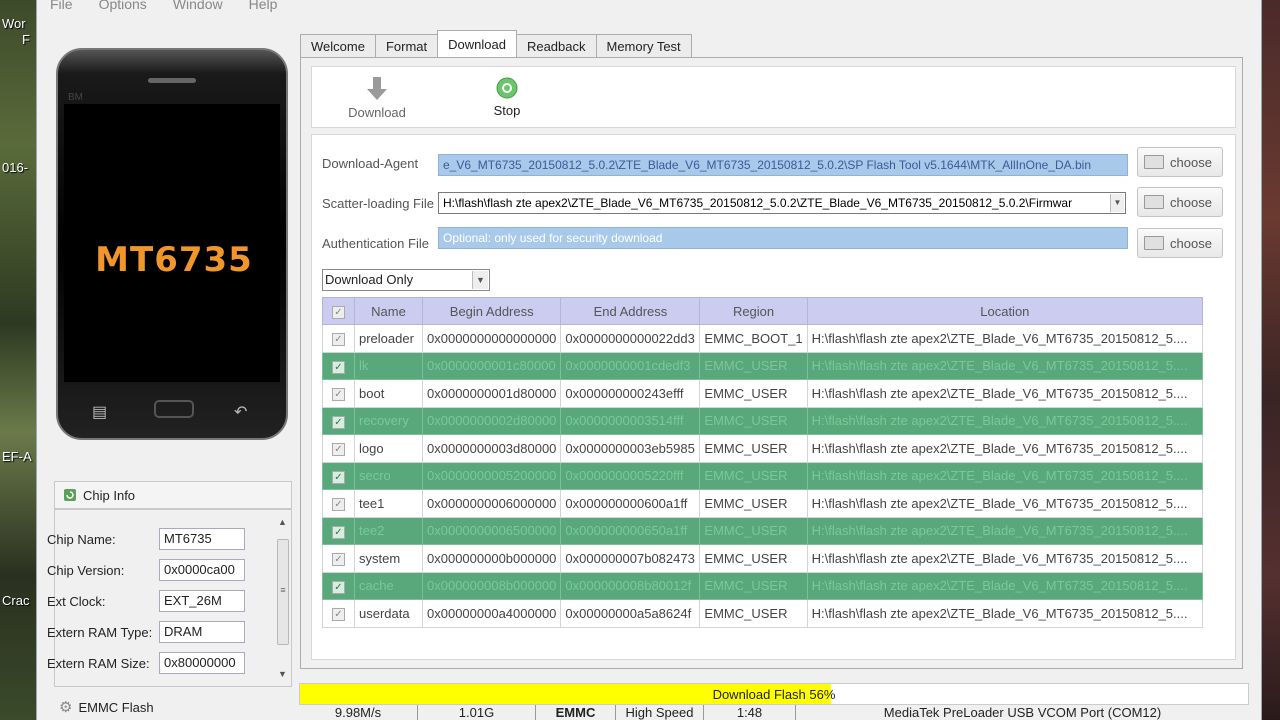 The height and width of the screenshot is (720, 1280). I want to click on desktop-icon-label: 016-, so click(15, 167).